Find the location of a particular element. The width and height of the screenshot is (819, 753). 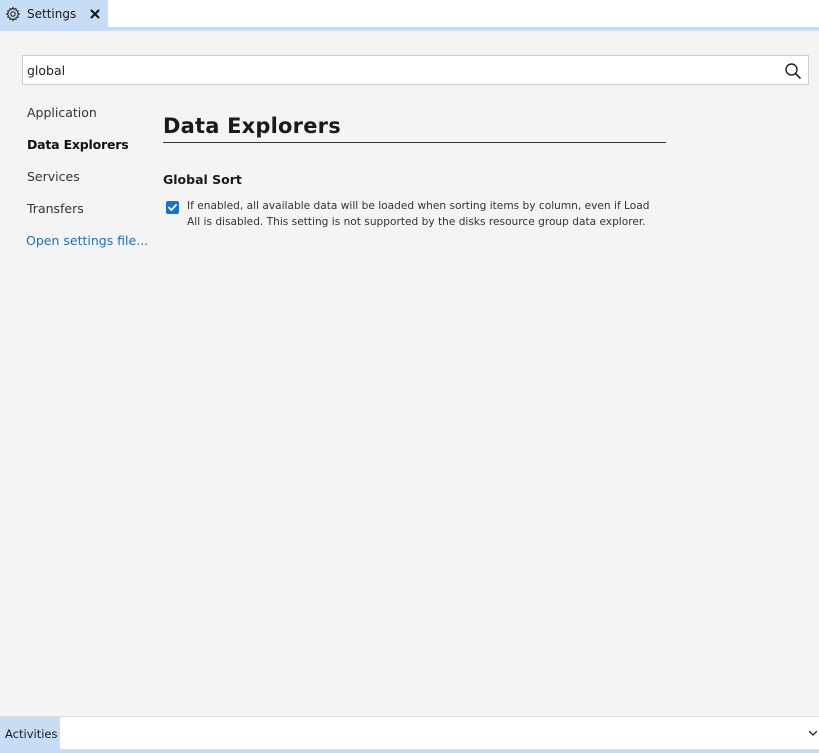

section-title: Data Explorers is located at coordinates (252, 126).